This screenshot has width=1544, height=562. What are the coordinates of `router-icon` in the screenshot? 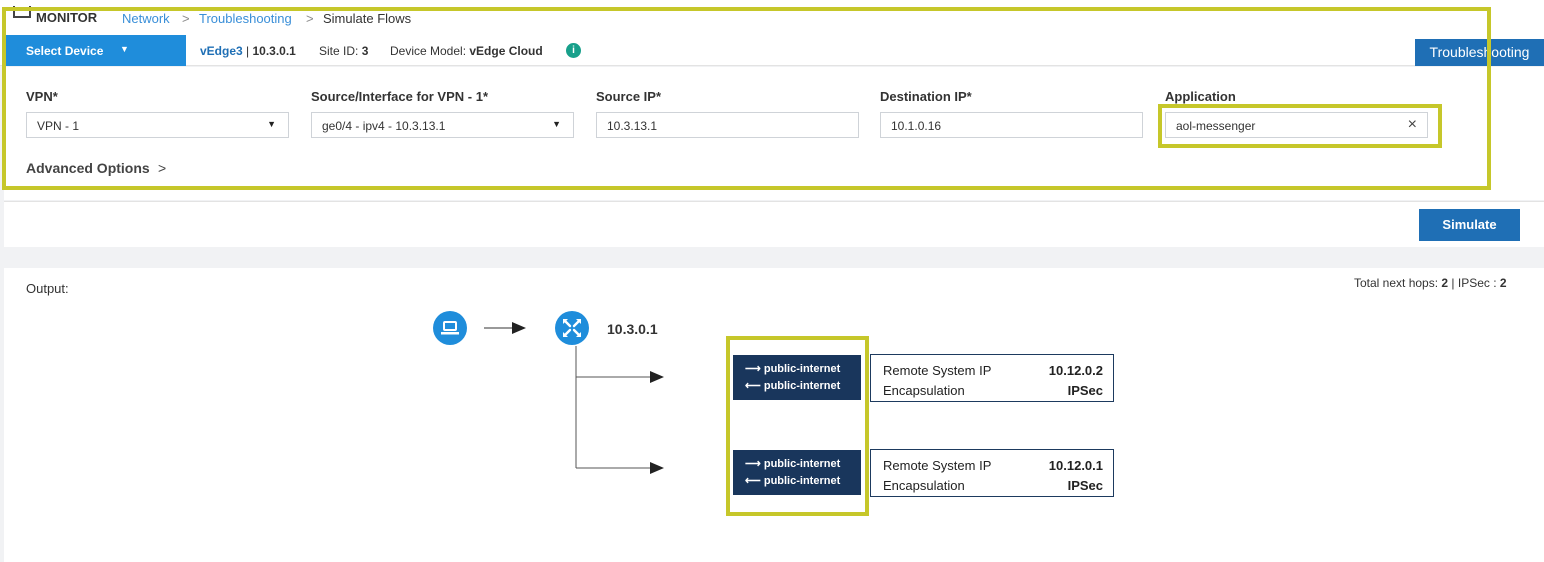 It's located at (572, 328).